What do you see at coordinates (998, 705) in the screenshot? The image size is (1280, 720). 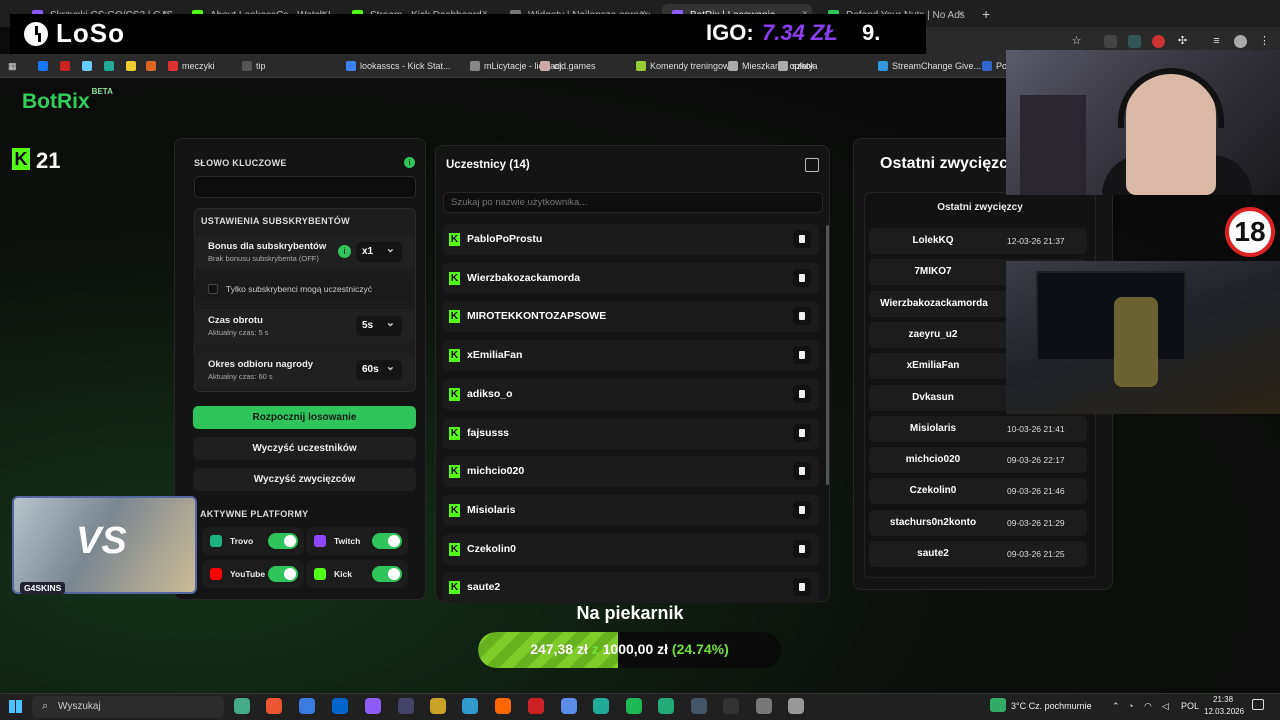 I see `weather-icon` at bounding box center [998, 705].